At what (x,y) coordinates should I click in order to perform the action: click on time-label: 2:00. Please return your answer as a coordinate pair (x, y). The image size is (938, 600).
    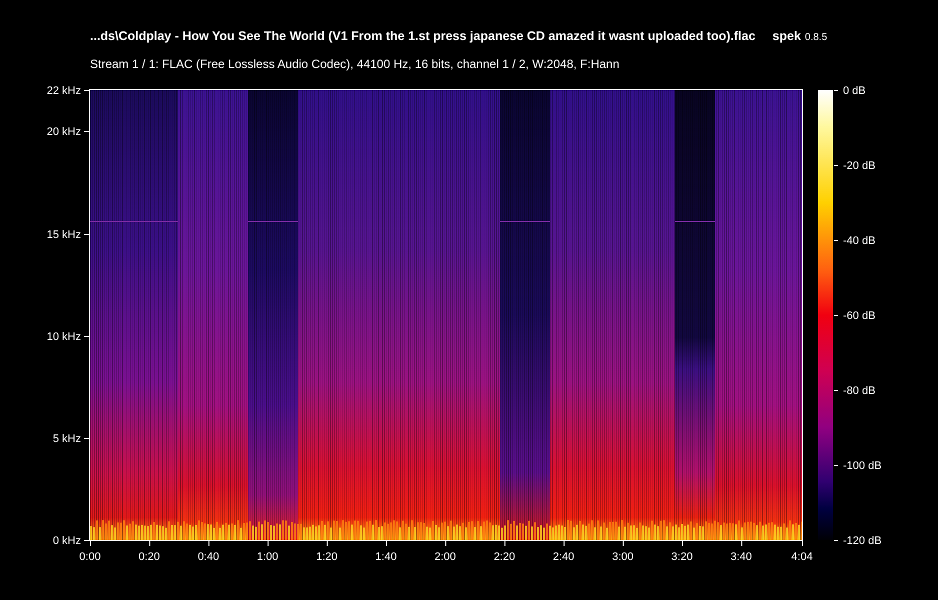
    Looking at the image, I should click on (445, 557).